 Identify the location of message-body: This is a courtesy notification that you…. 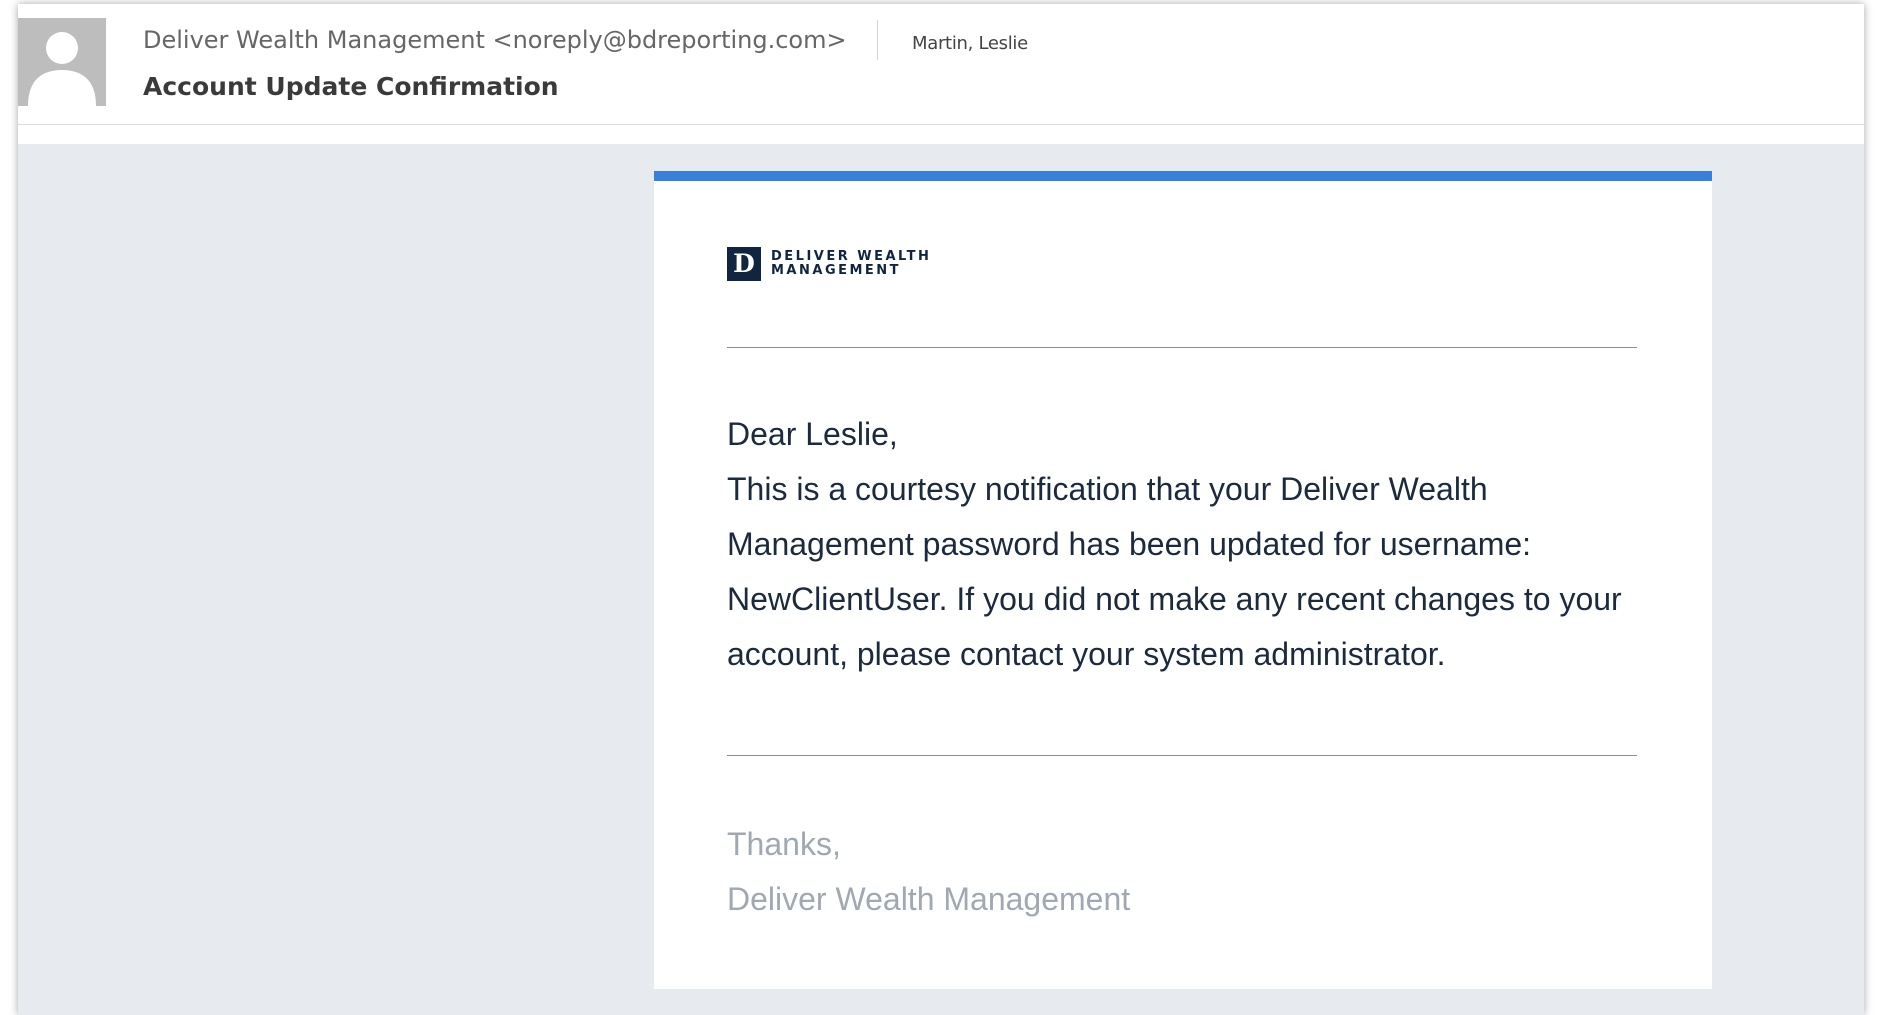
(1174, 571).